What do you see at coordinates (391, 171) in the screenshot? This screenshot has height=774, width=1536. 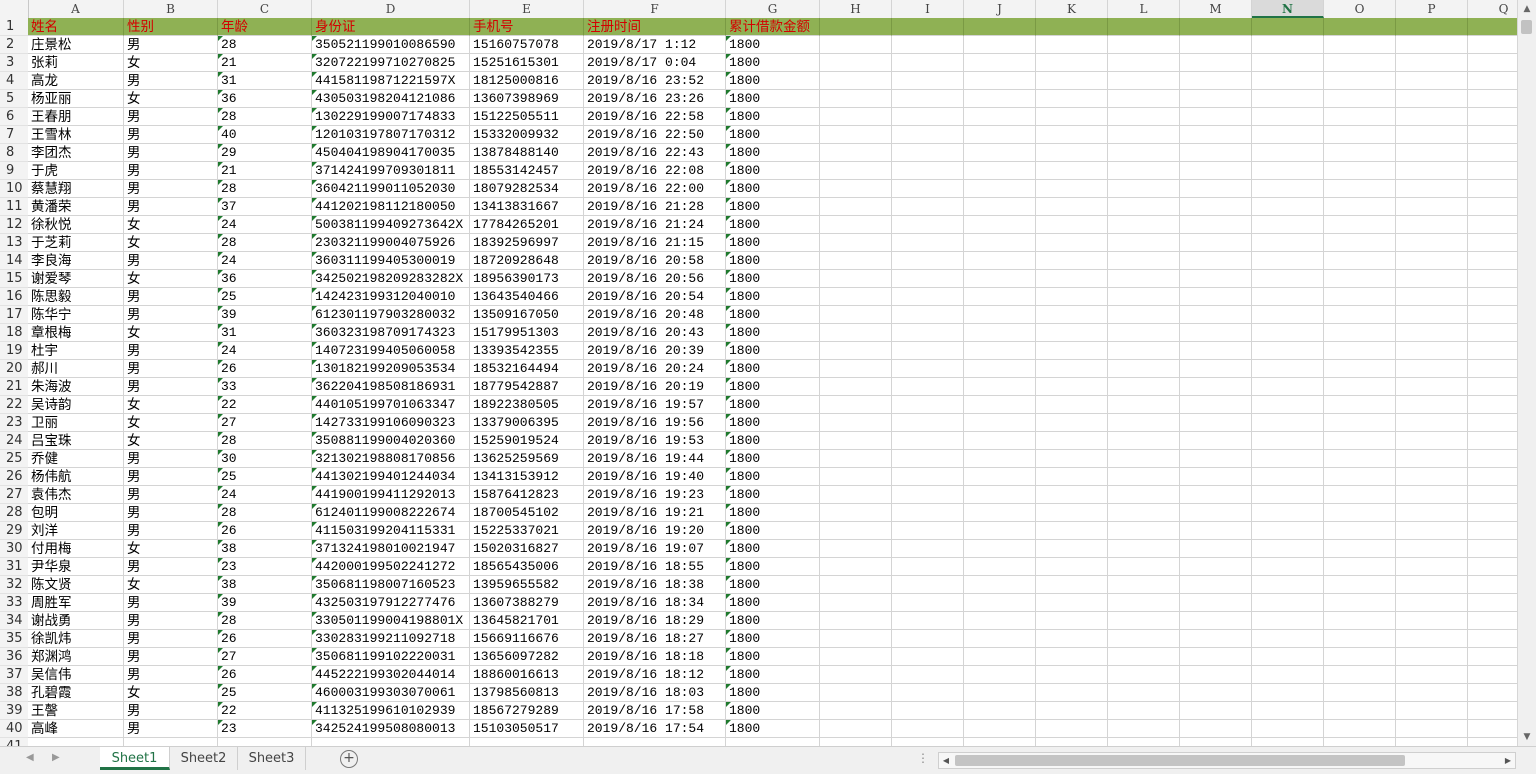 I see `table-cell: 371424199709301811` at bounding box center [391, 171].